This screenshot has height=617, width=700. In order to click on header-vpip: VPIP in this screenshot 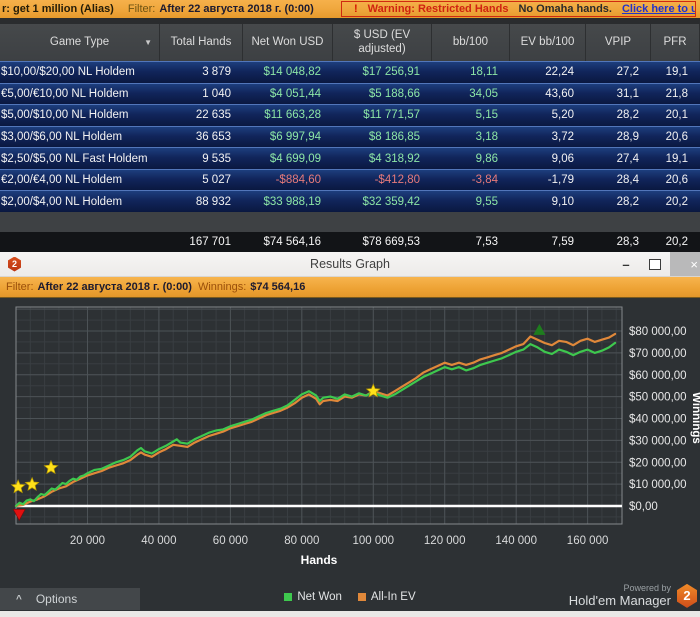, I will do `click(618, 42)`.